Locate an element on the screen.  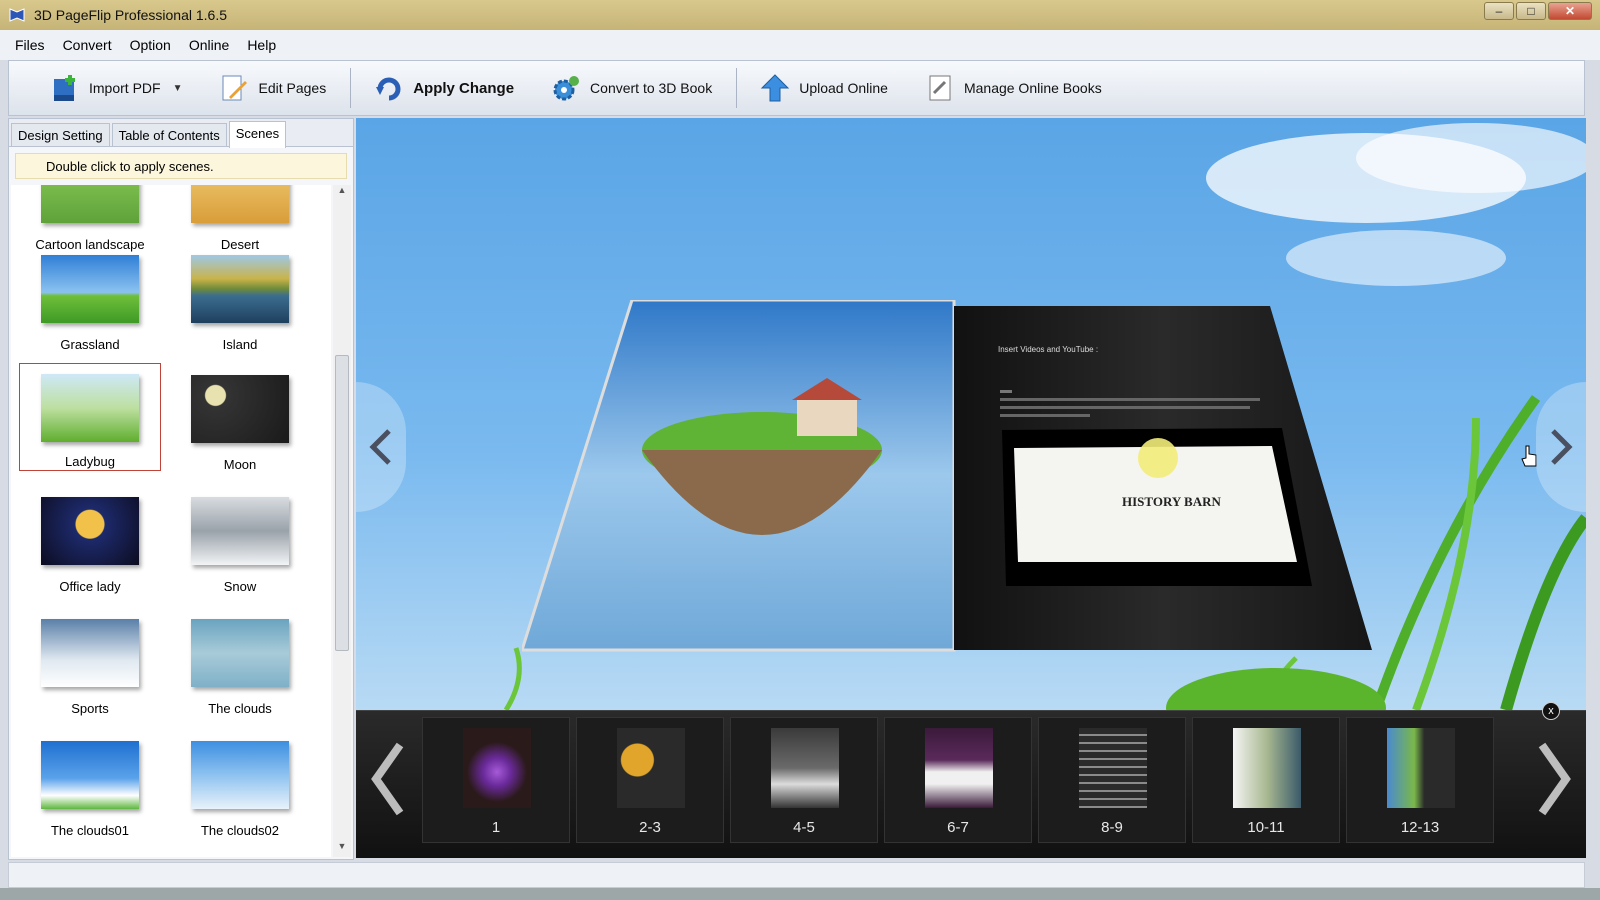
panel-tabs: Design Setting Table of Contents Scenes is located at coordinates (181, 133).